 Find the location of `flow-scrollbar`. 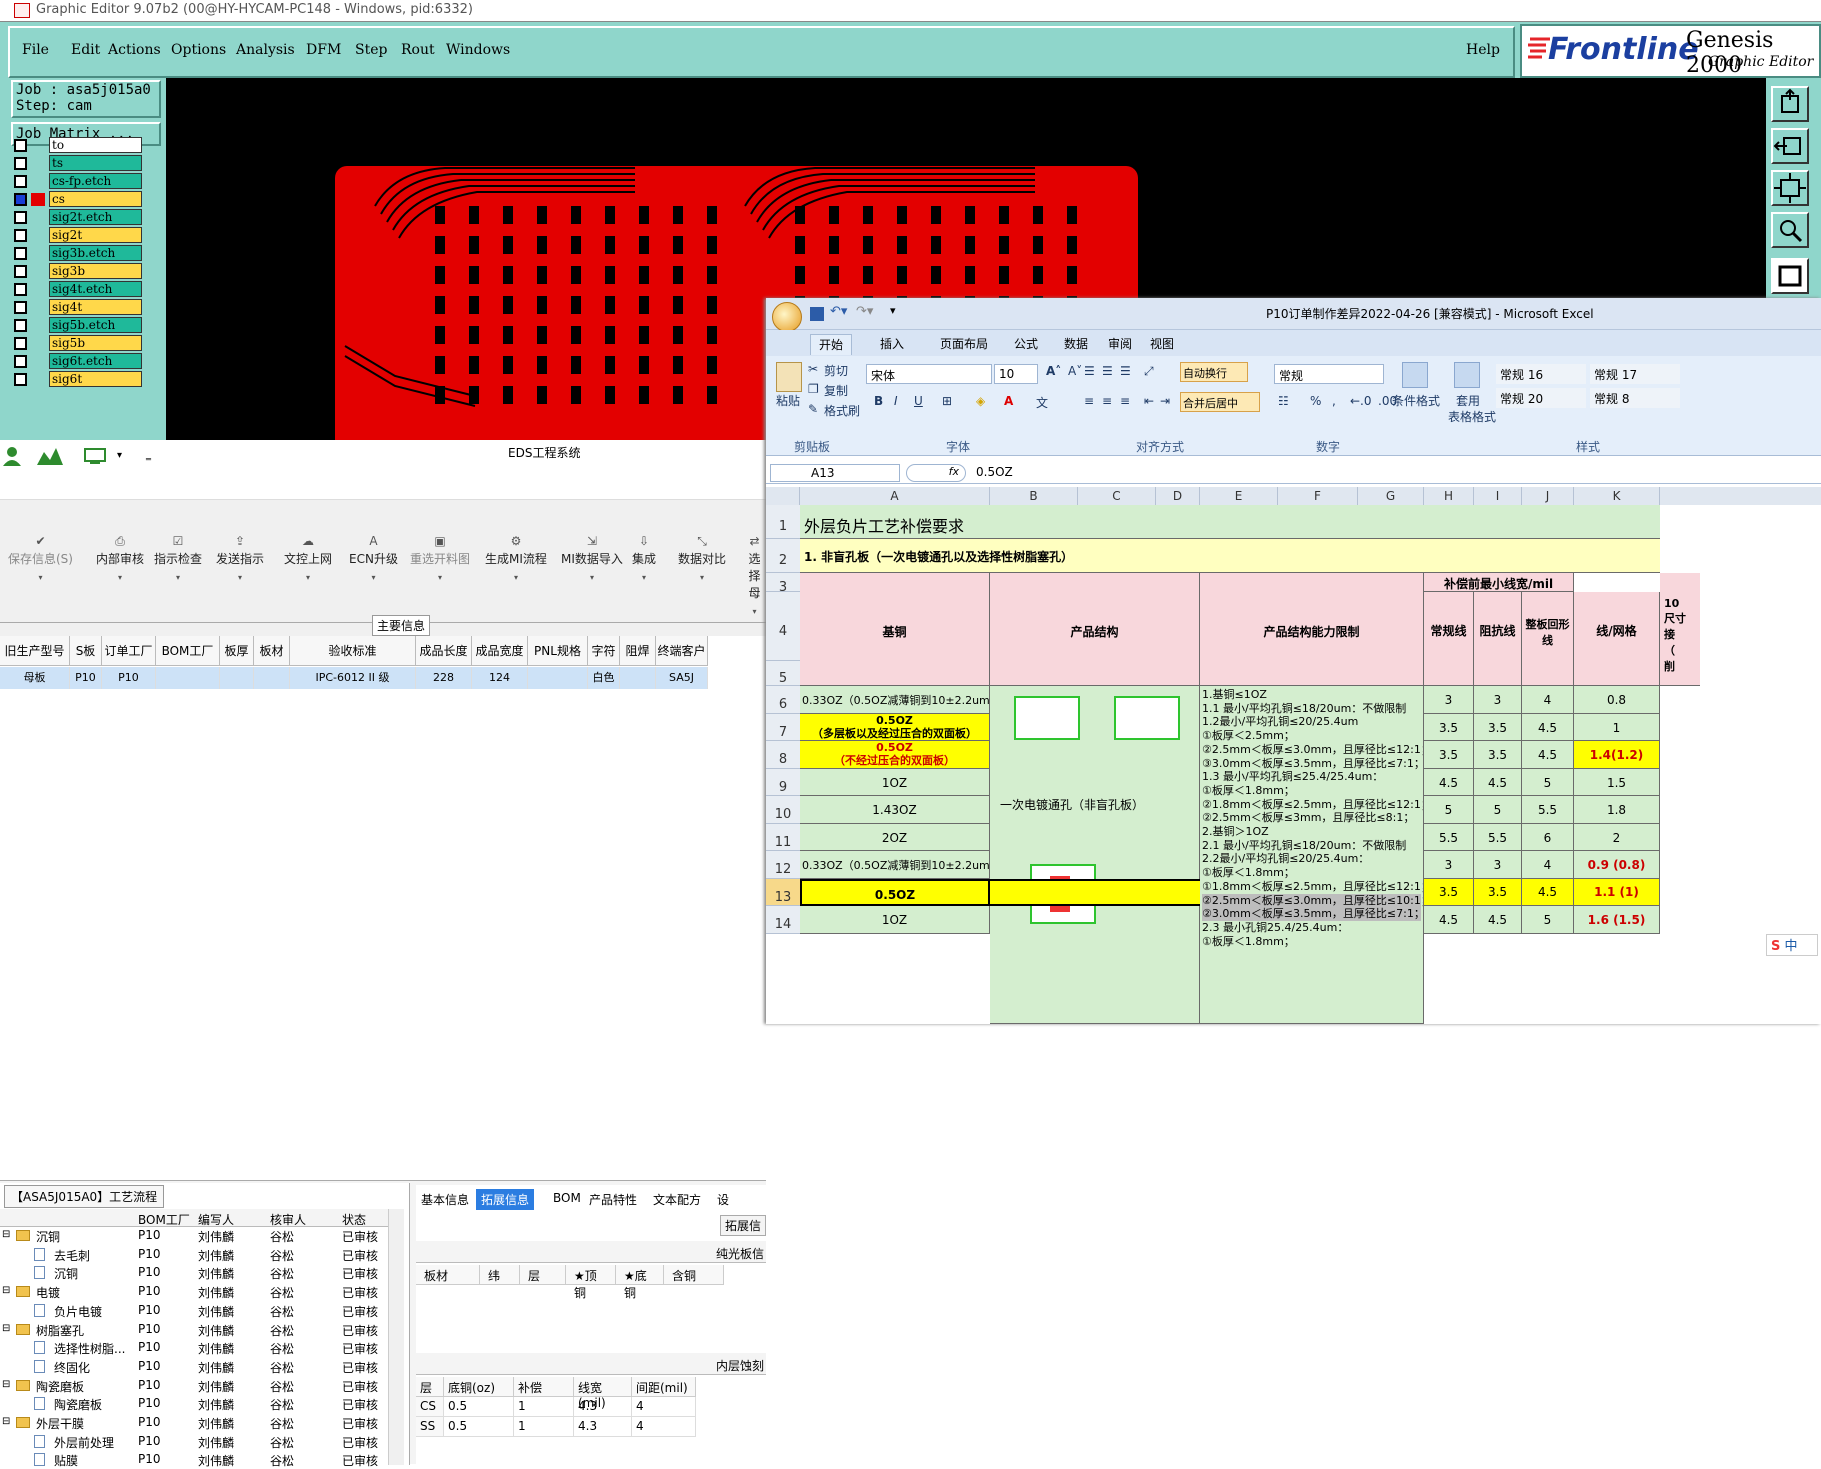

flow-scrollbar is located at coordinates (396, 1337).